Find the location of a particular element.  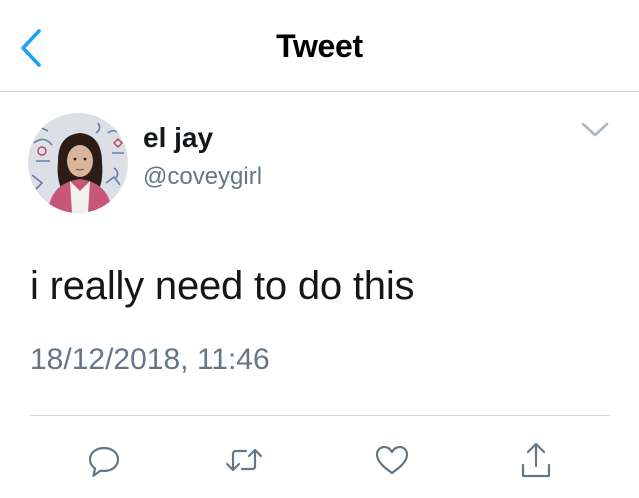

avatar is located at coordinates (78, 163).